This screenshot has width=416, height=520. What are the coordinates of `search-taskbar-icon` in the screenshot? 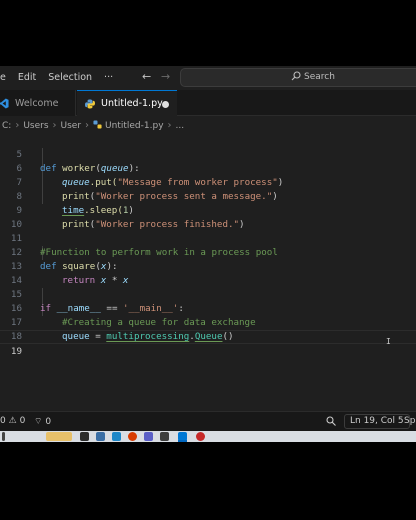 It's located at (100, 436).